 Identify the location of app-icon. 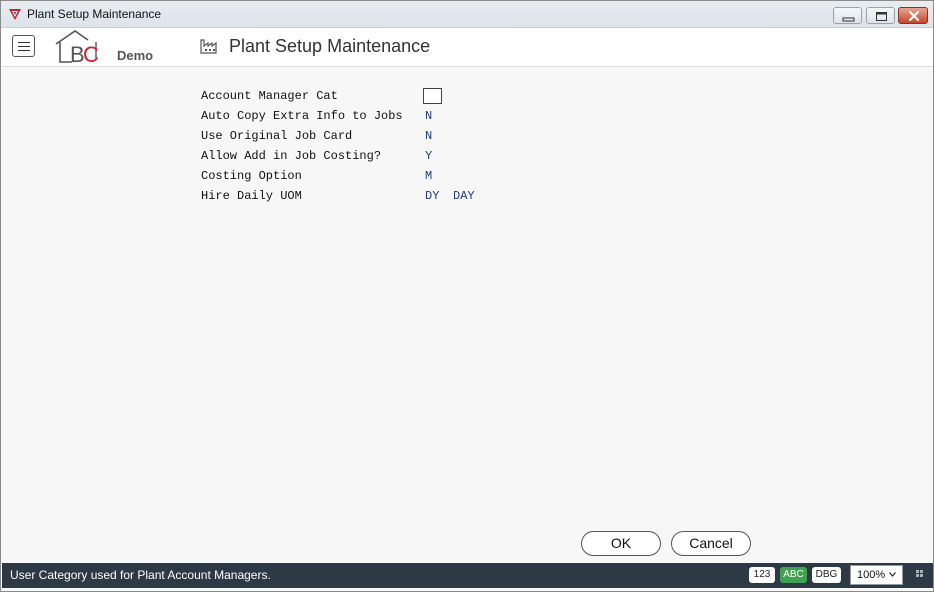
(15, 14).